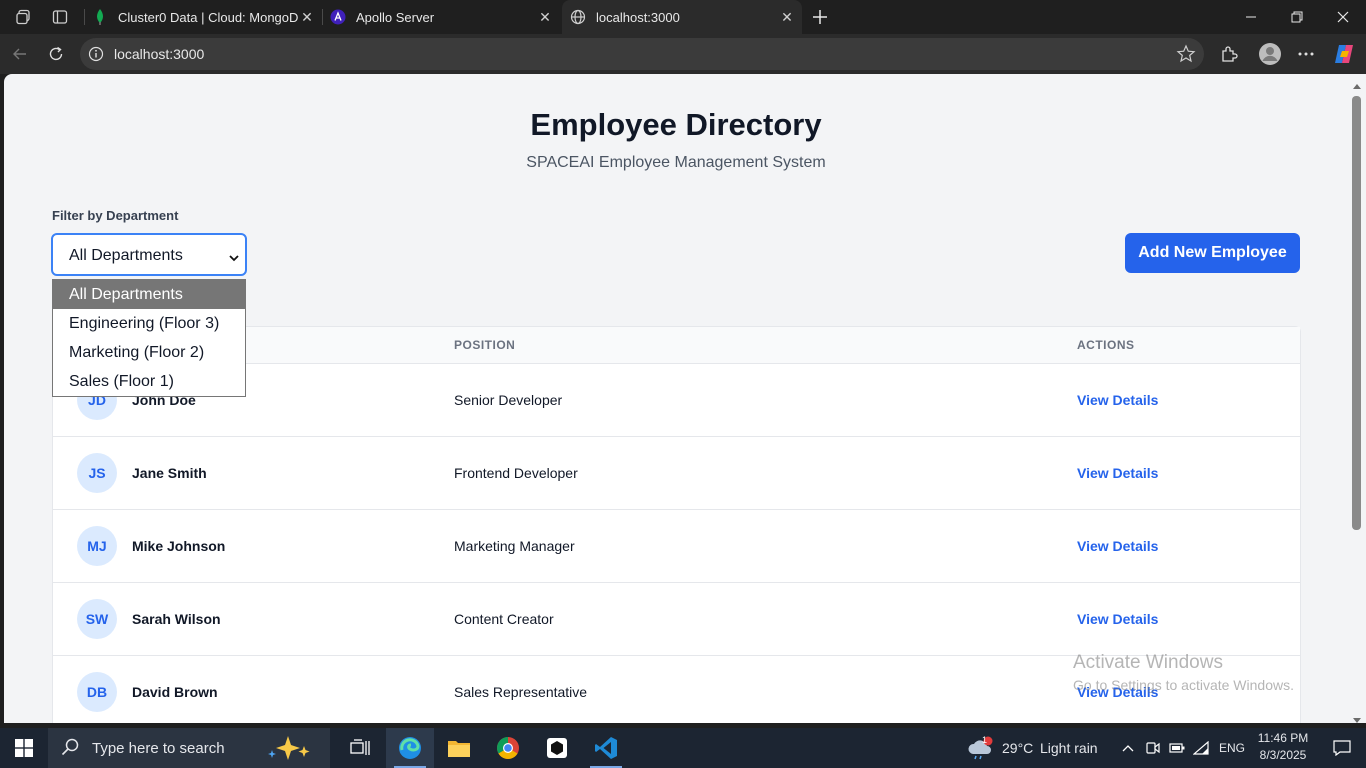  I want to click on filter-label: Filter by Department, so click(115, 215).